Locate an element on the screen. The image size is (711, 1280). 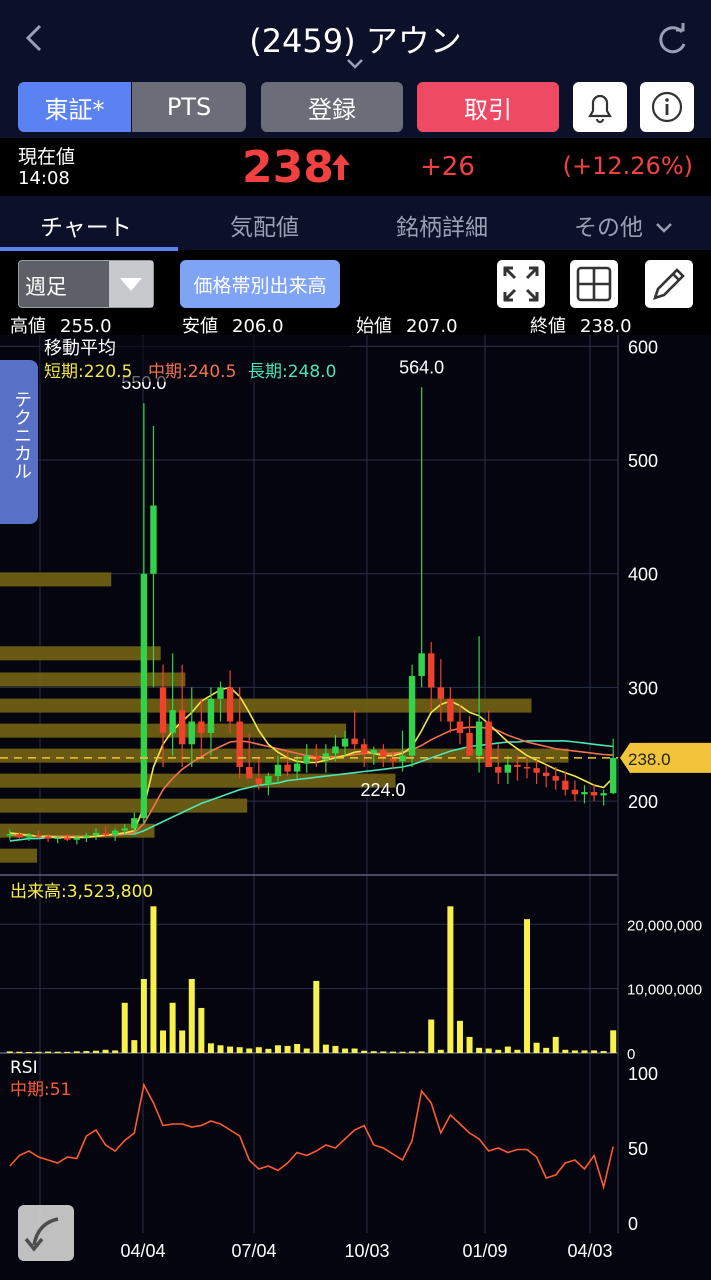
price-tick-label: 500 is located at coordinates (643, 461).